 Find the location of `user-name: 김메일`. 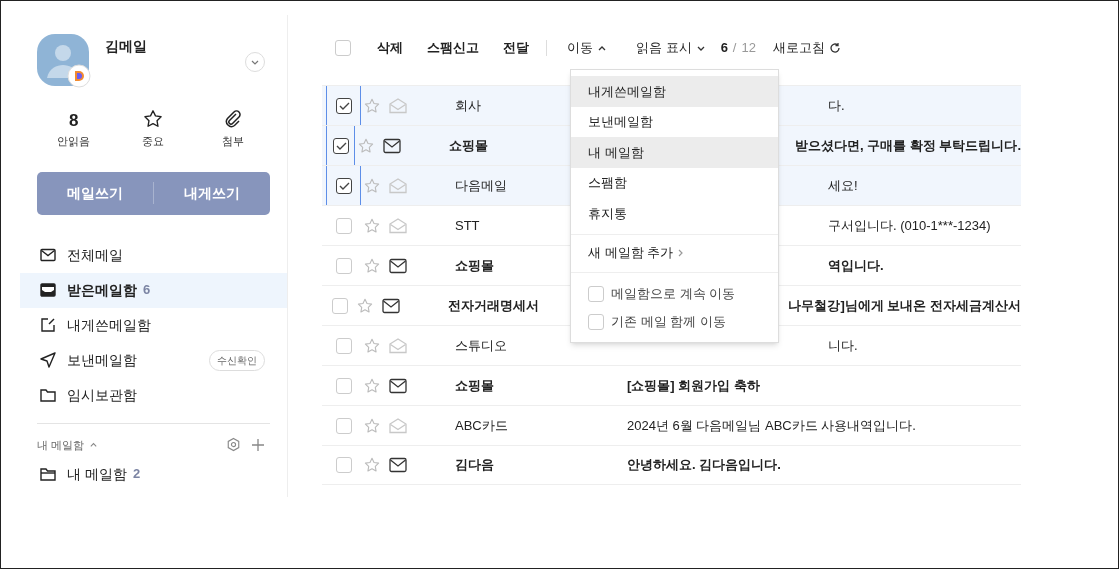

user-name: 김메일 is located at coordinates (126, 46).